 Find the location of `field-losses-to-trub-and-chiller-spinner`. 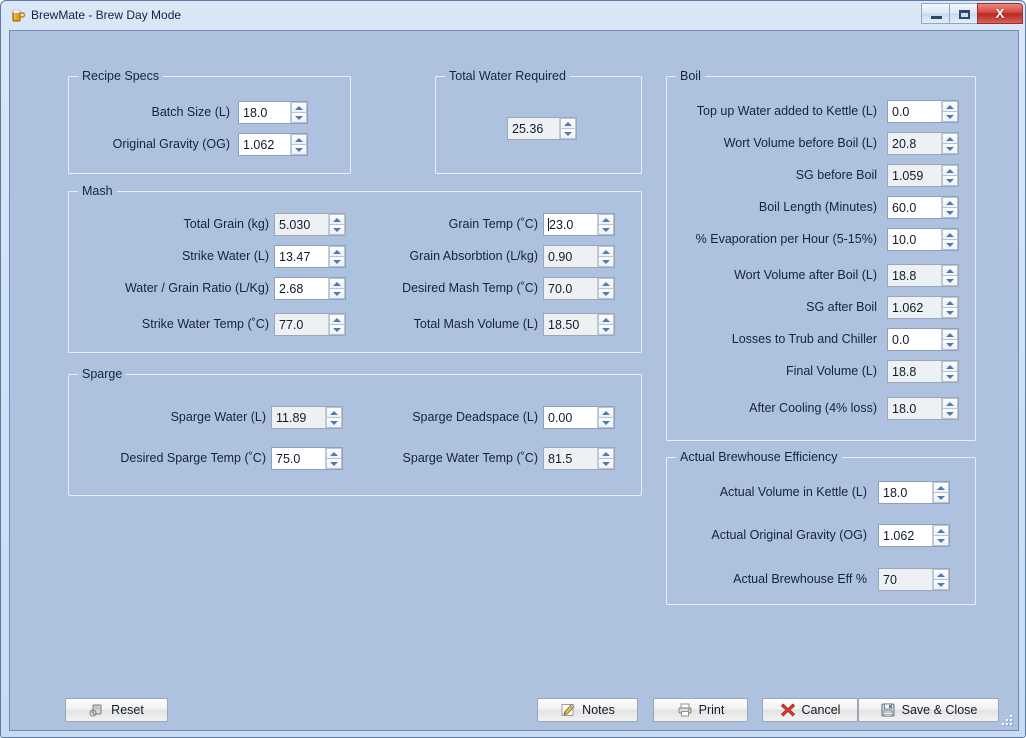

field-losses-to-trub-and-chiller-spinner is located at coordinates (949, 339).